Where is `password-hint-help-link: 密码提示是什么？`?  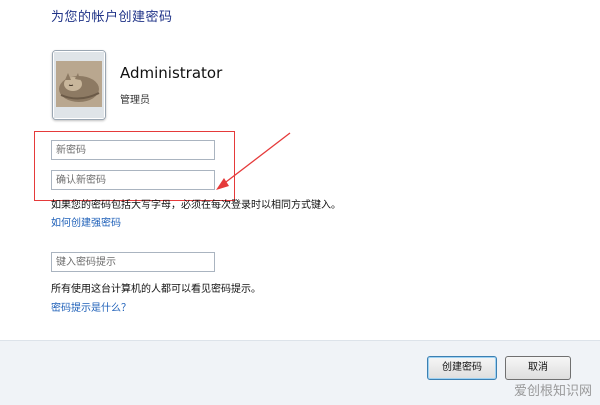 password-hint-help-link: 密码提示是什么？ is located at coordinates (91, 306).